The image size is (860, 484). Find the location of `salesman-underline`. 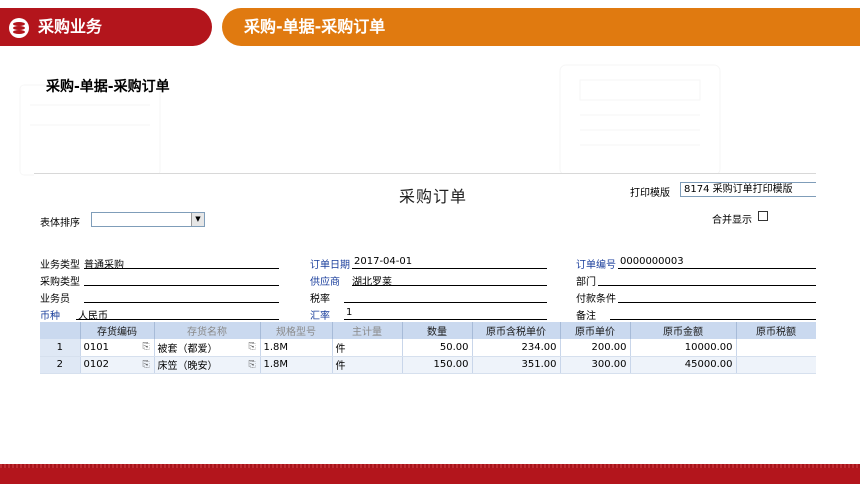

salesman-underline is located at coordinates (181, 302).